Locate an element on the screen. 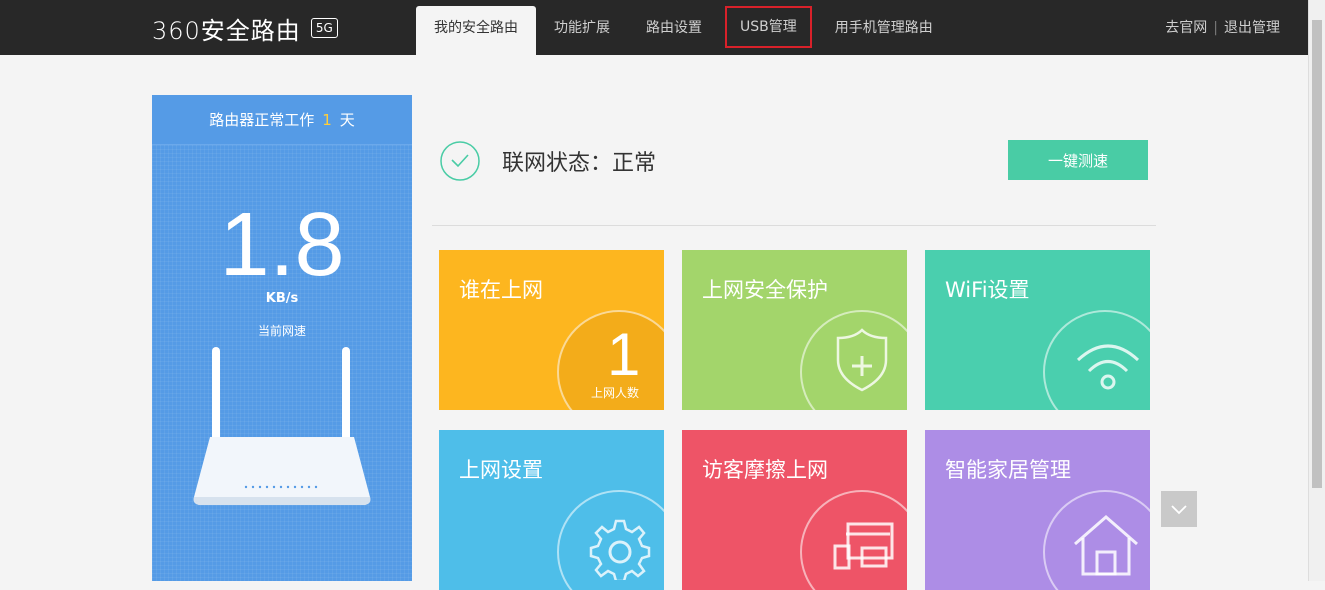 The image size is (1325, 590). tile-title: 谁在上网 is located at coordinates (501, 290).